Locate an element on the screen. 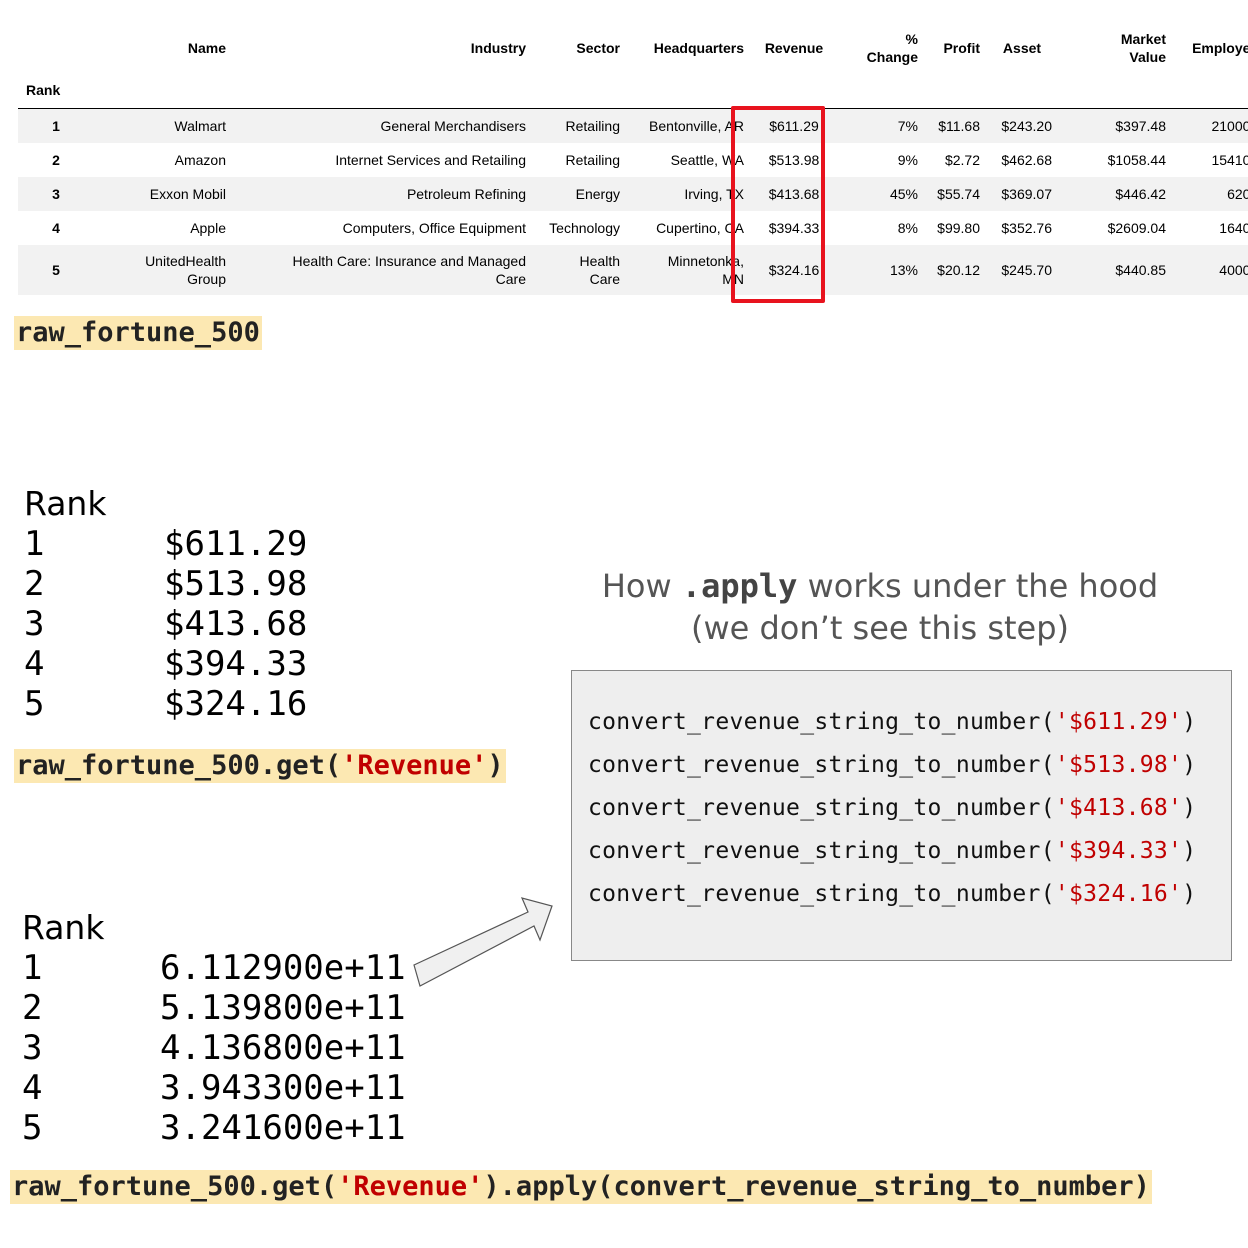 Image resolution: width=1248 pixels, height=1248 pixels. get-caption-prefix: raw_fortune_500.get( is located at coordinates (179, 765).